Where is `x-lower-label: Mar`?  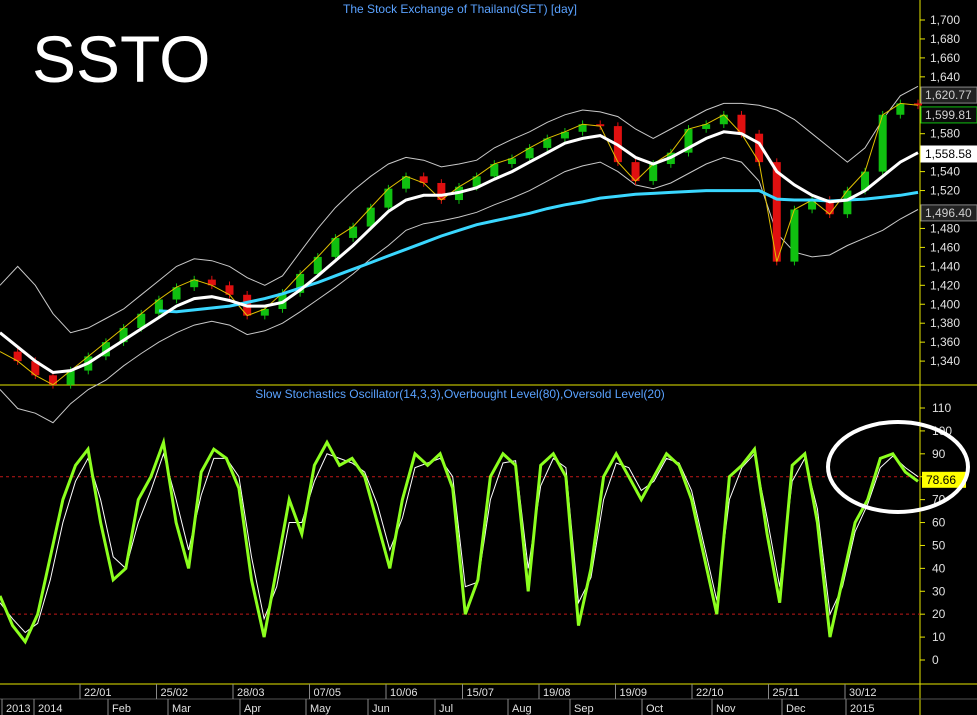 x-lower-label: Mar is located at coordinates (181, 709).